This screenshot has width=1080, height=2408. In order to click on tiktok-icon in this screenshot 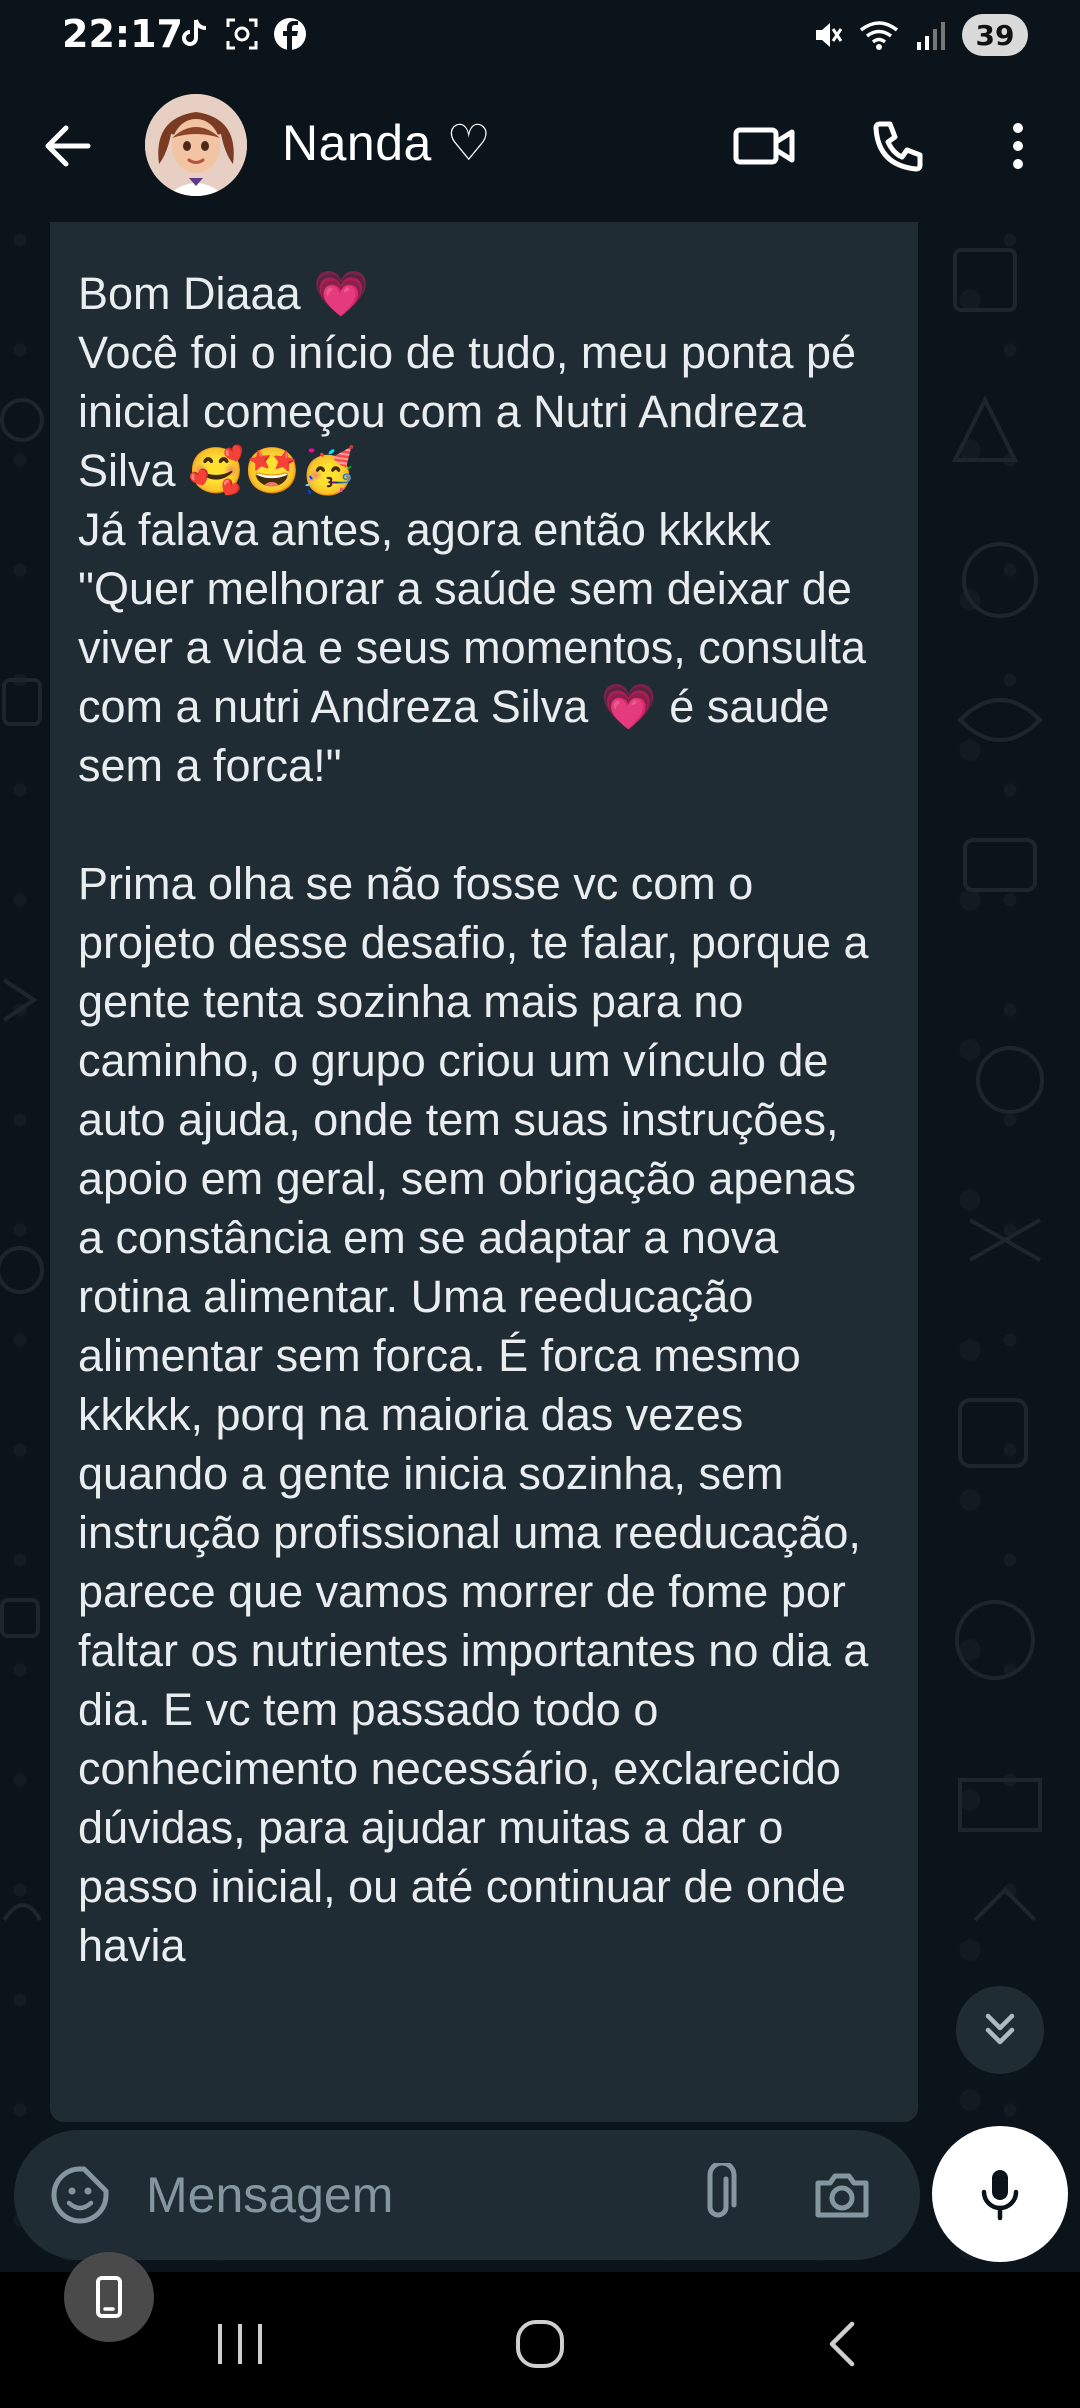, I will do `click(194, 32)`.